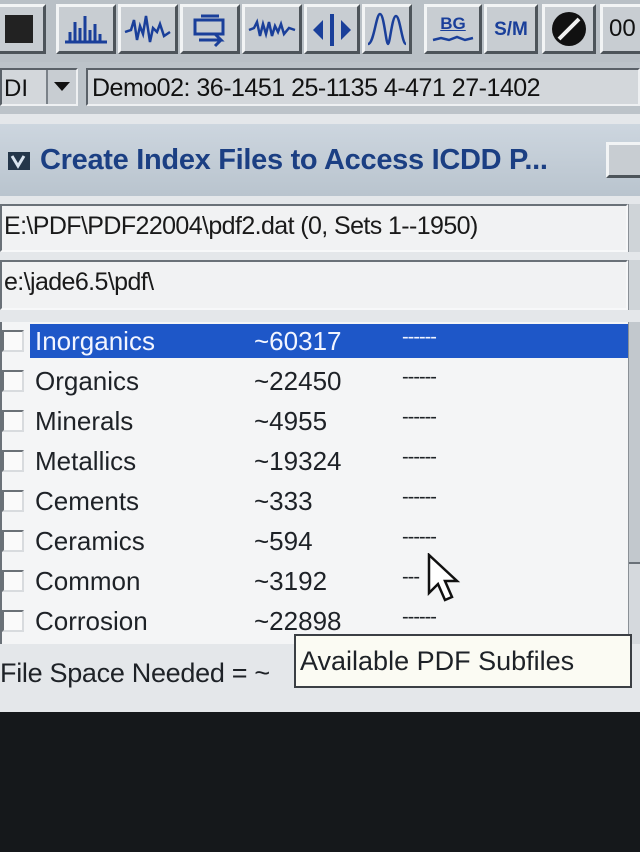 This screenshot has width=640, height=852. I want to click on subfile-name: Cements, so click(87, 501).